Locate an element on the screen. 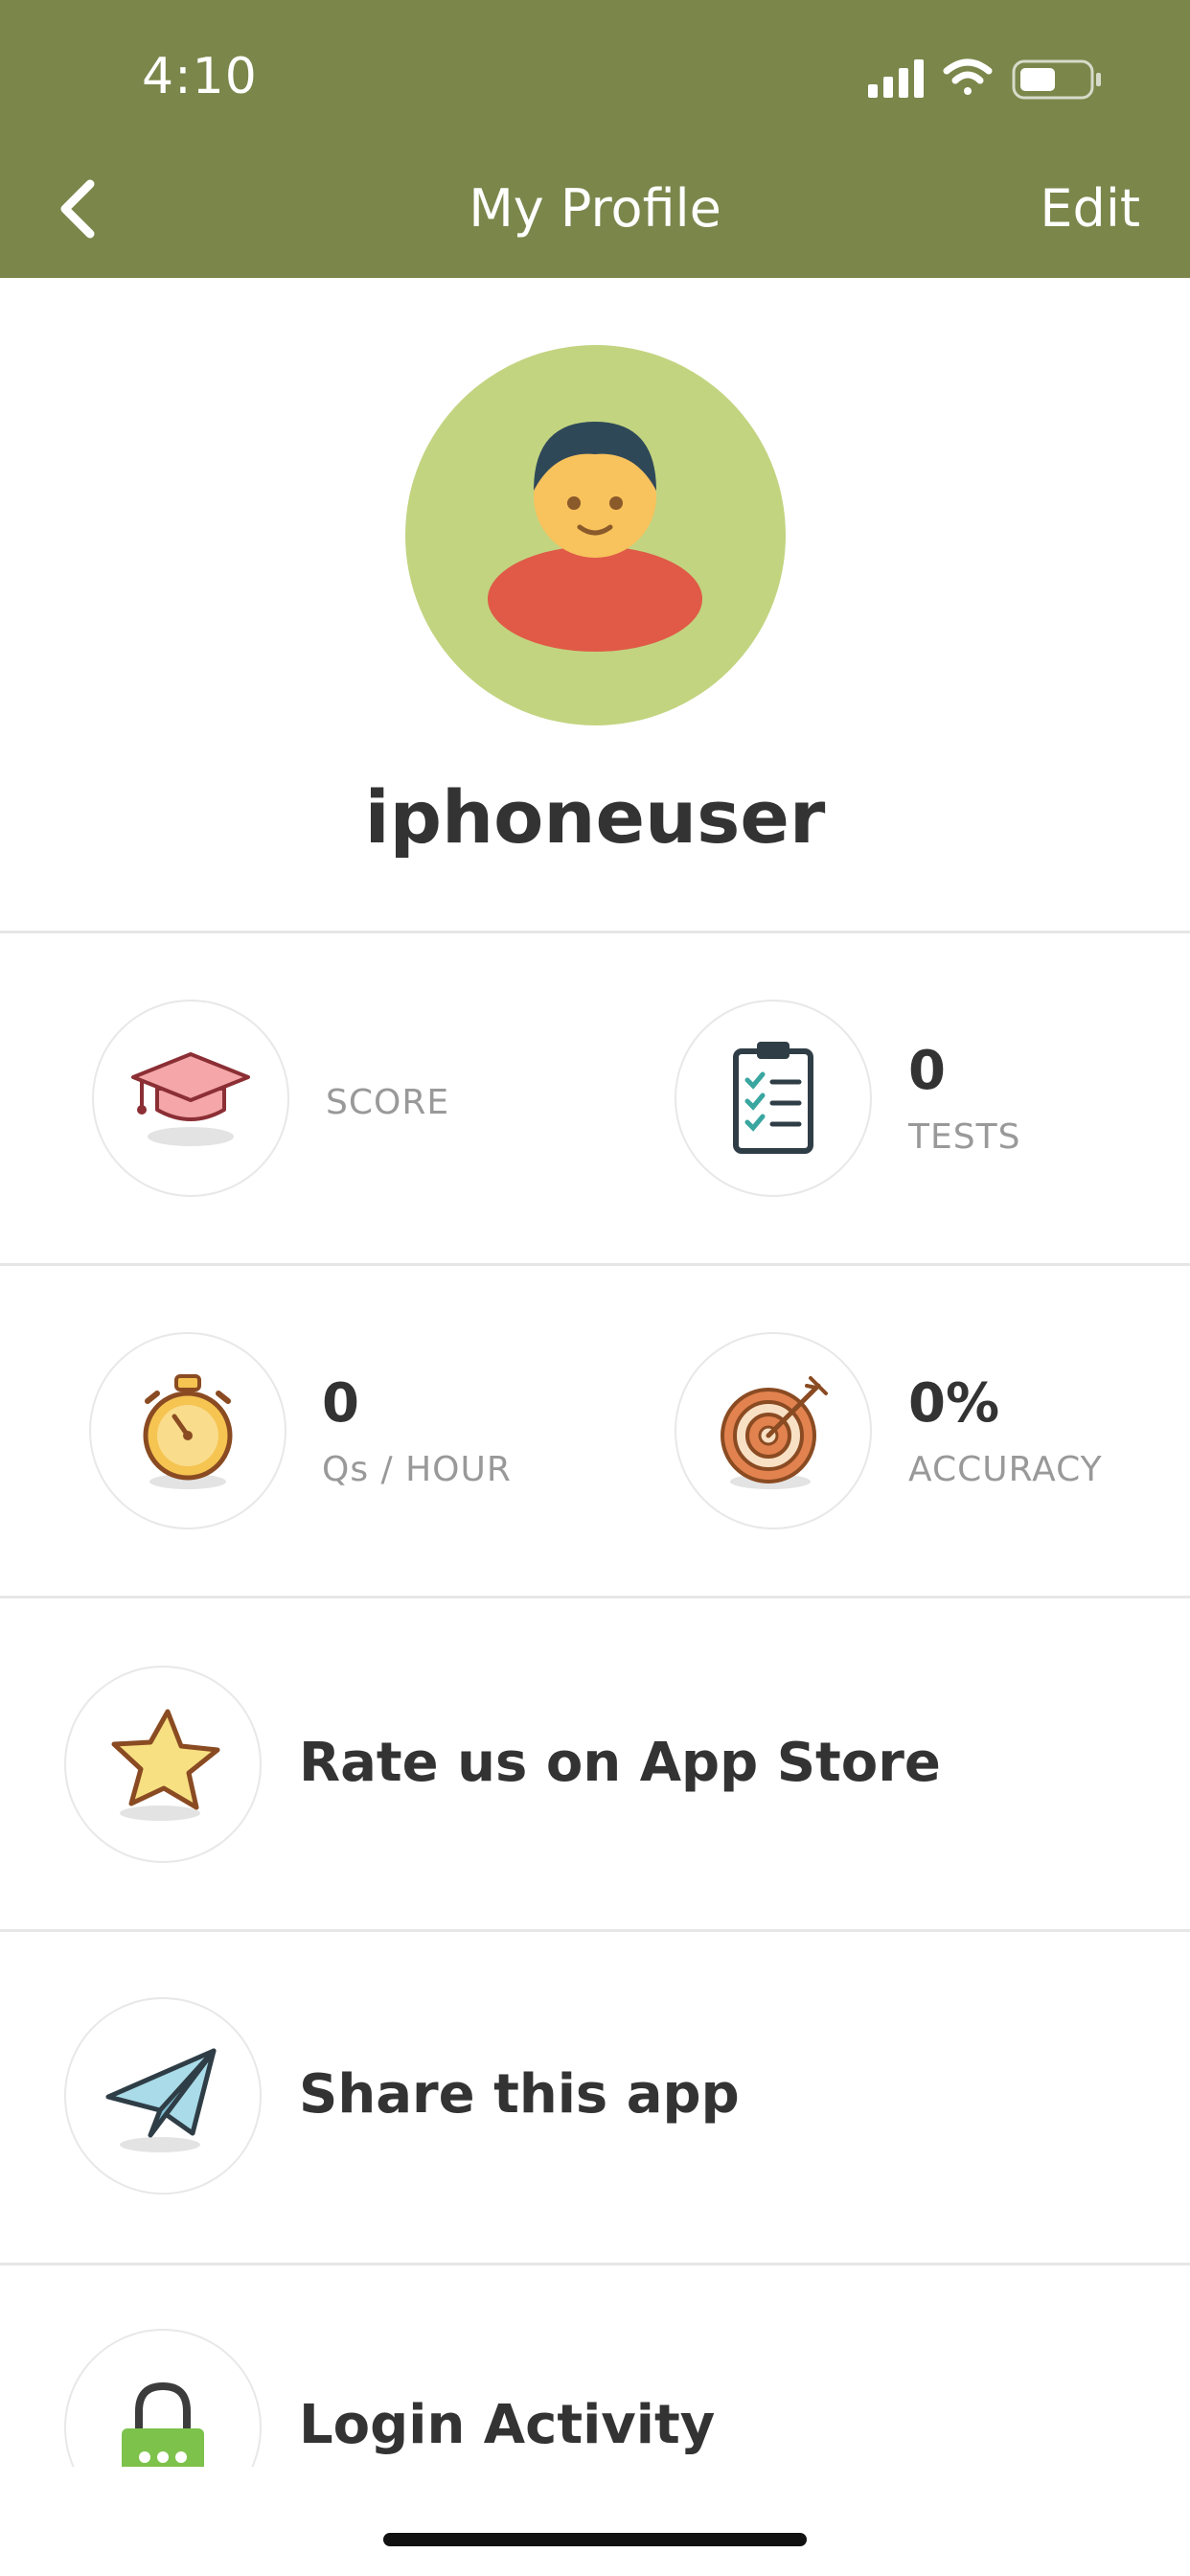 The height and width of the screenshot is (2576, 1190). page-title: My Profile is located at coordinates (595, 208).